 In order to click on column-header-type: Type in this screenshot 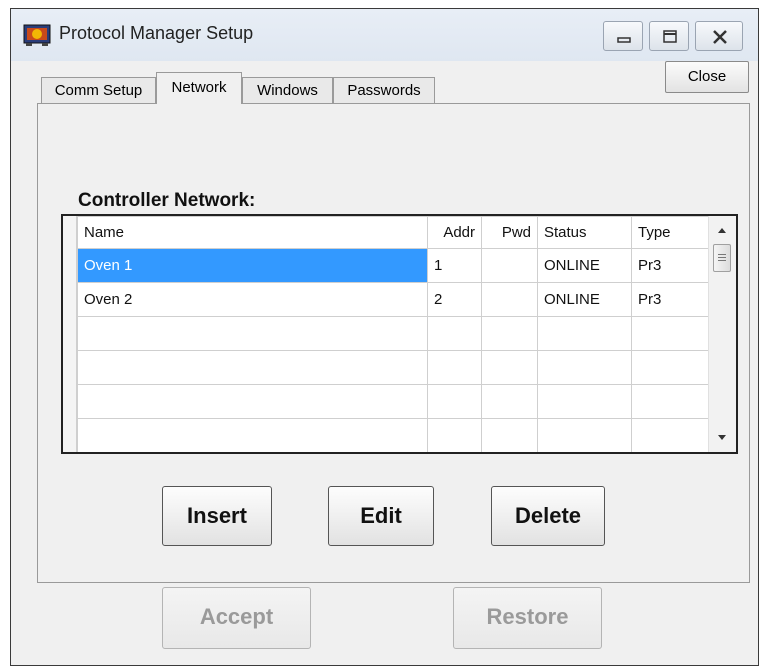, I will do `click(670, 232)`.